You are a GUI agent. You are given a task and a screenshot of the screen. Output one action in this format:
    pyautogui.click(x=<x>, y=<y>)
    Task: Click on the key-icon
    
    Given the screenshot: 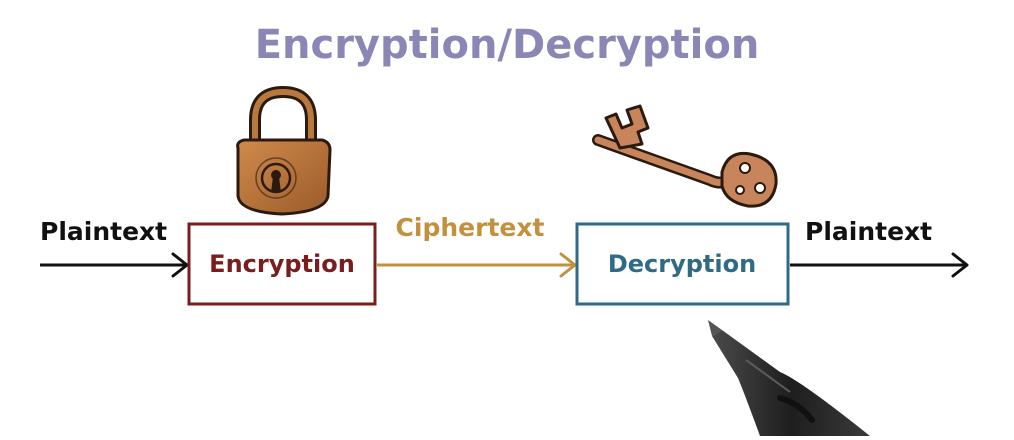 What is the action you would take?
    pyautogui.click(x=685, y=156)
    